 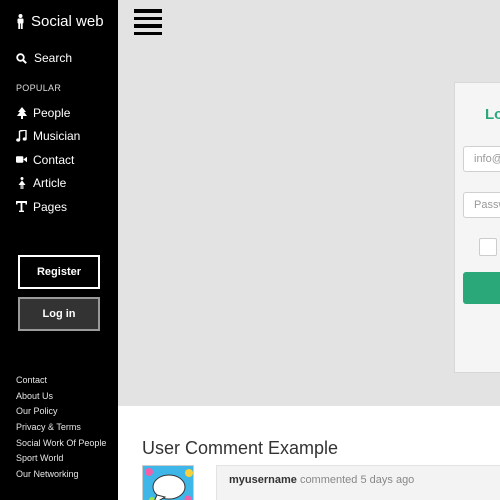 I want to click on login-submit-button, so click(x=481, y=288).